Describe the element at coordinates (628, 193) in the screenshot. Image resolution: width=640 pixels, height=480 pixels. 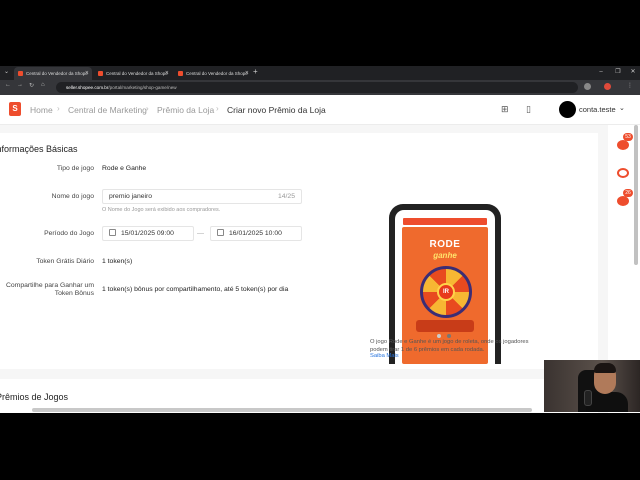
I see `chat-badge: 26` at that location.